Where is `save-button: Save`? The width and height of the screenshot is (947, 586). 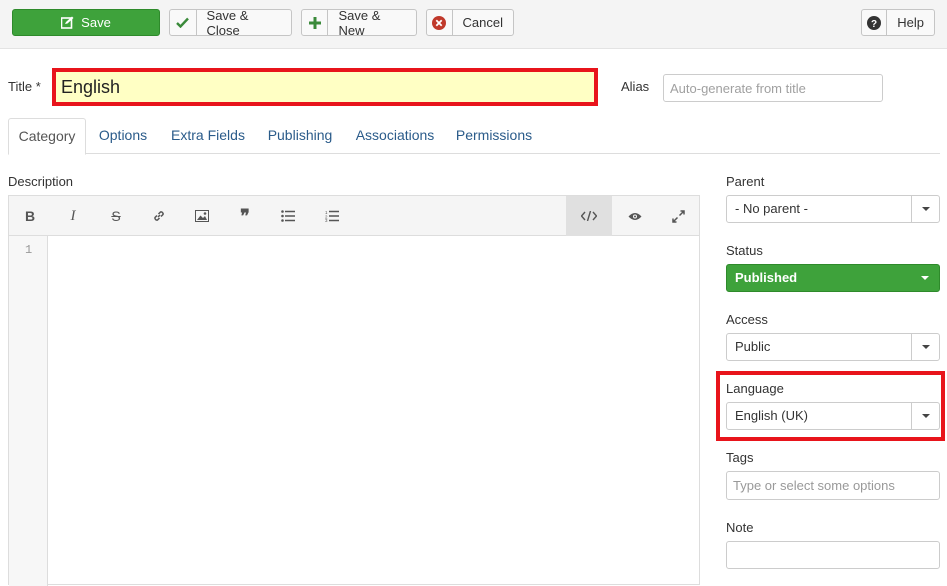 save-button: Save is located at coordinates (86, 22).